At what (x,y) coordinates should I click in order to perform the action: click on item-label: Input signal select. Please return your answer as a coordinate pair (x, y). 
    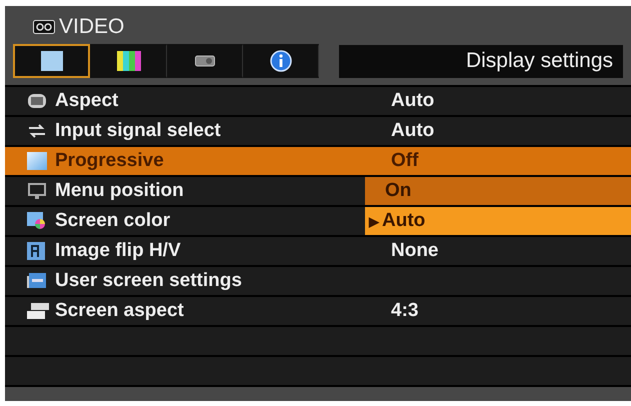
    Looking at the image, I should click on (138, 131).